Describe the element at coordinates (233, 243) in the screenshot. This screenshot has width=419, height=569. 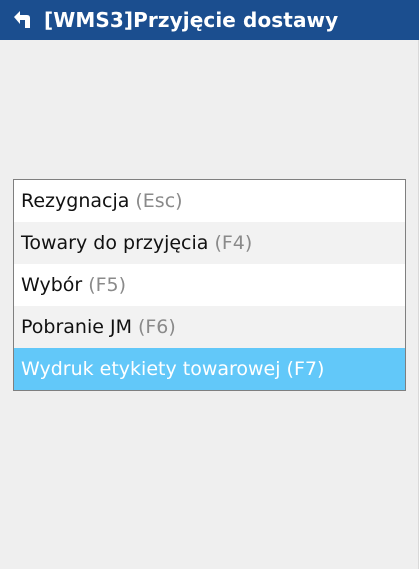
I see `menu-item-shortcut: (F4)` at that location.